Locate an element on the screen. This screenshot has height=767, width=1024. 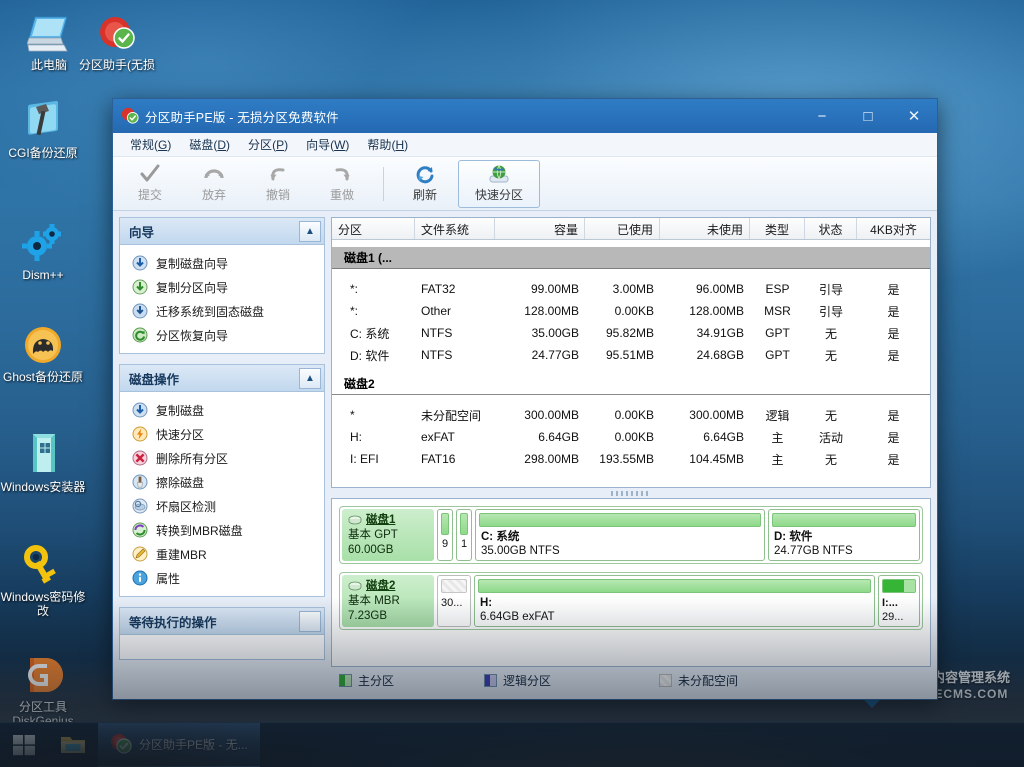
c-partition: C: 系统 35.00GB NTFS is located at coordinates (620, 535).